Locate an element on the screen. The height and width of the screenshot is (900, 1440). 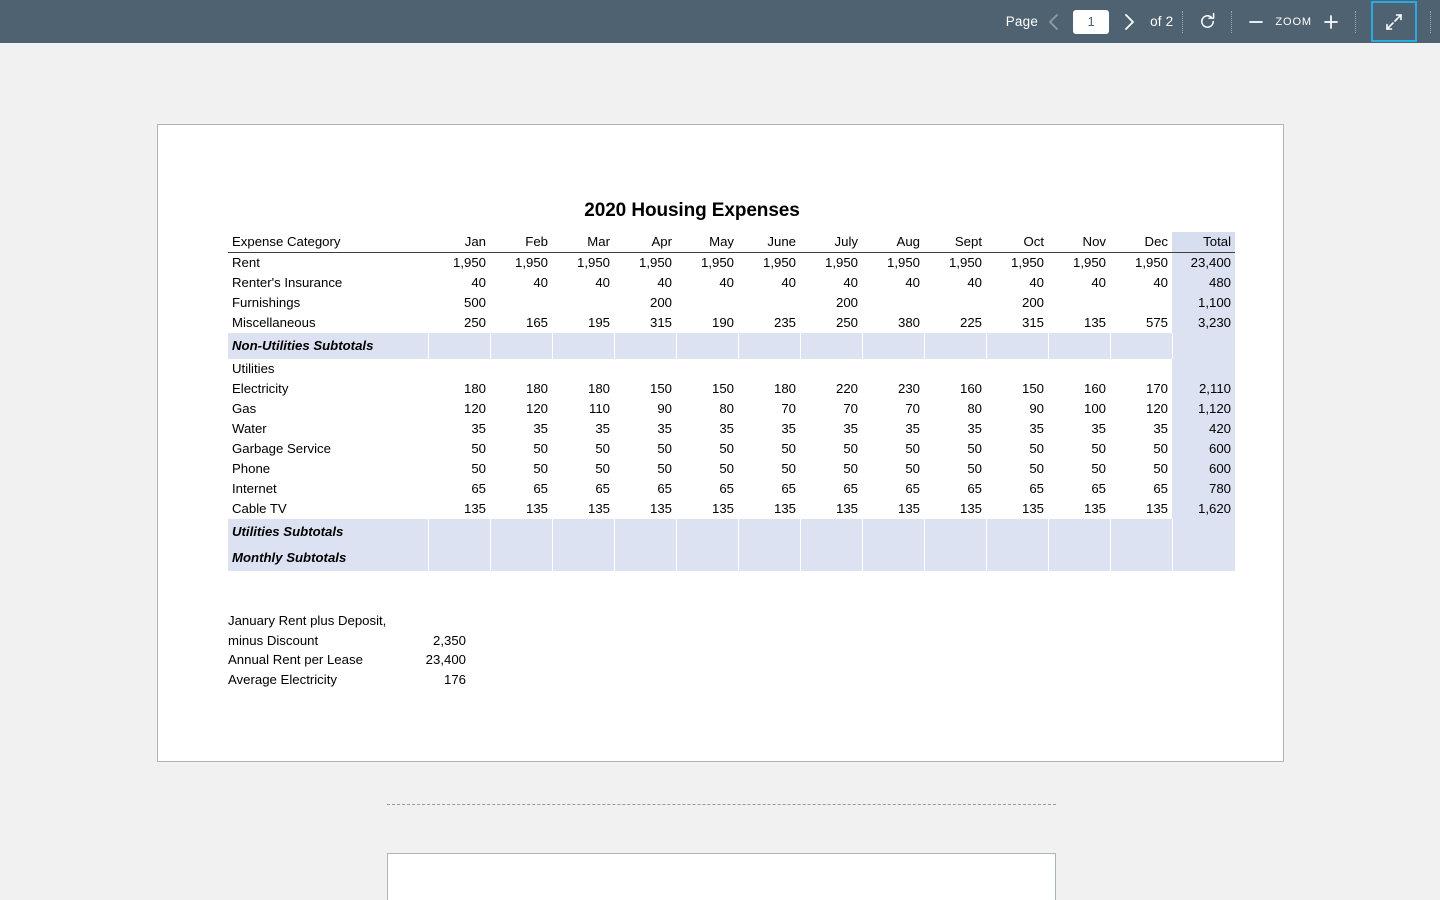
row-label: Monthly Subtotals is located at coordinates (328, 558).